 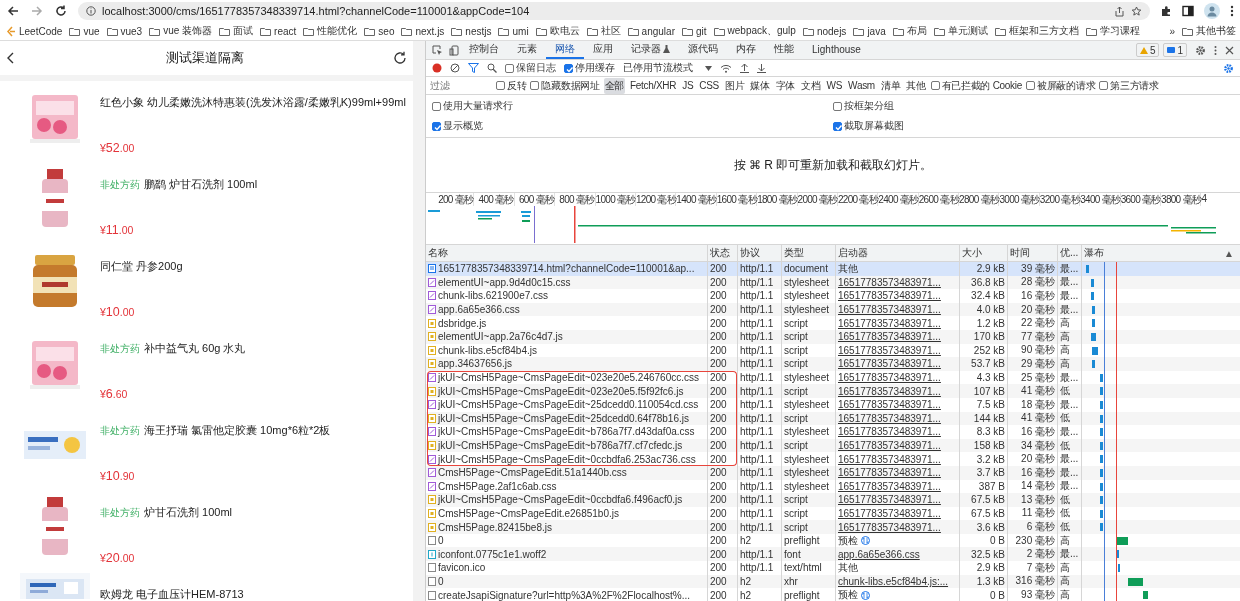 I want to click on type-filter: 清单, so click(x=890, y=85).